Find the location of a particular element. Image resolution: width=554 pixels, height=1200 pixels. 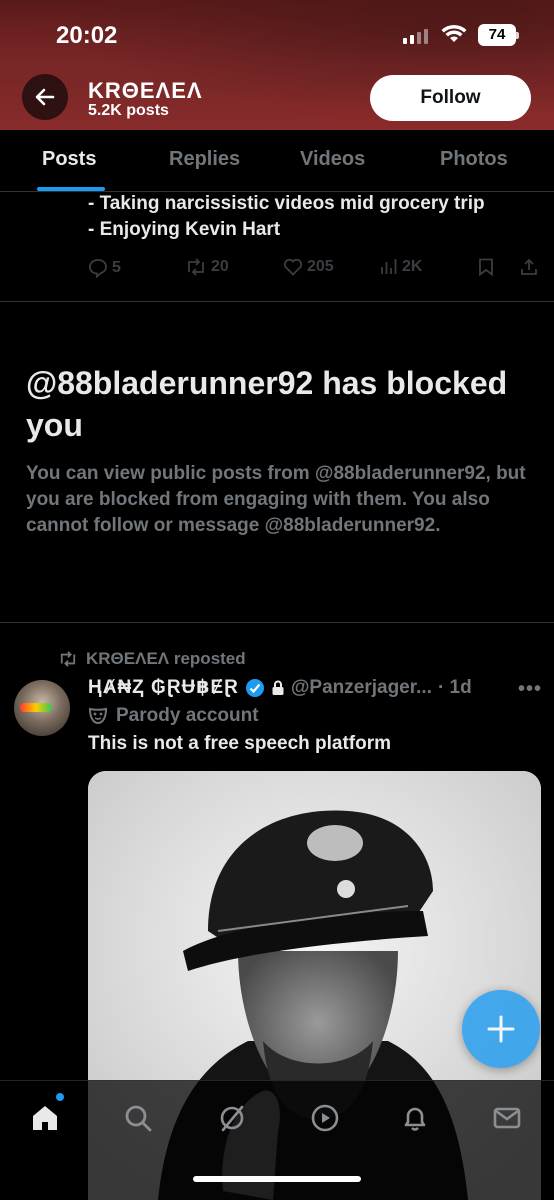

battery-icon: 74 is located at coordinates (498, 35).